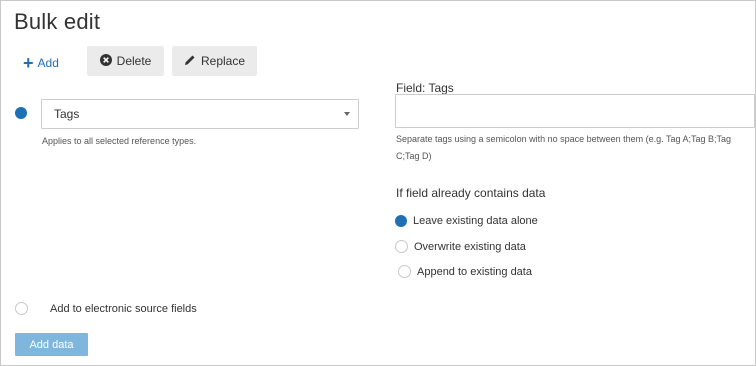  Describe the element at coordinates (51, 344) in the screenshot. I see `add-data-button: Add data` at that location.